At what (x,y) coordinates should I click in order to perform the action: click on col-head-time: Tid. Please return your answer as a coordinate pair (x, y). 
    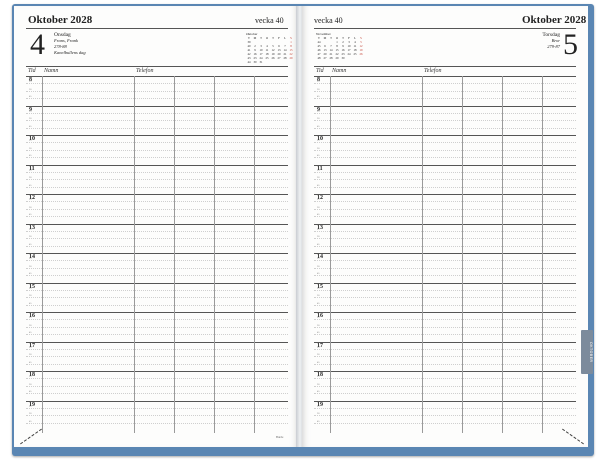
    Looking at the image, I should click on (32, 71).